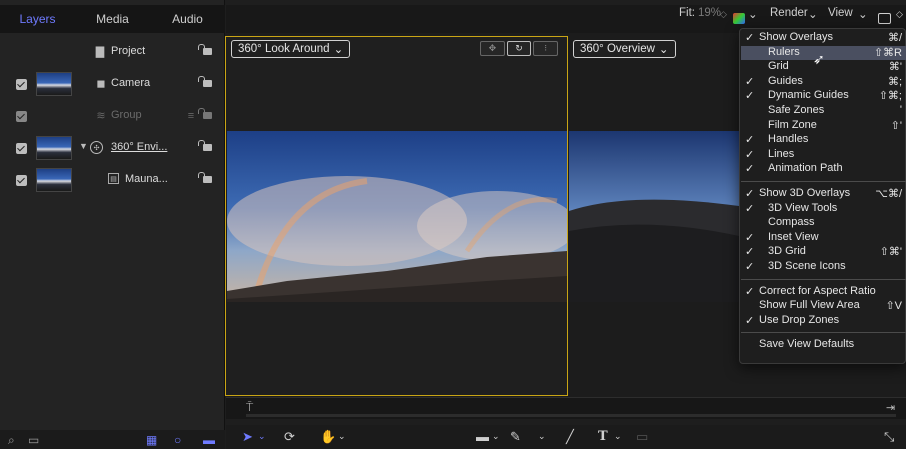 This screenshot has width=906, height=449. Describe the element at coordinates (823, 38) in the screenshot. I see `menu-item-show-overlays: ✓ Show Overlays ⌘/` at that location.